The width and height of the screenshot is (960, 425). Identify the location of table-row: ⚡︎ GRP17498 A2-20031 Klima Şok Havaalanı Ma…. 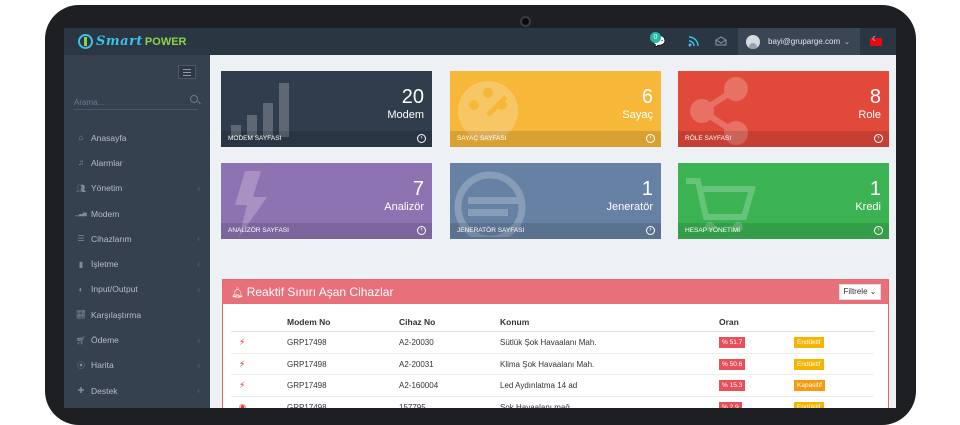
(552, 364).